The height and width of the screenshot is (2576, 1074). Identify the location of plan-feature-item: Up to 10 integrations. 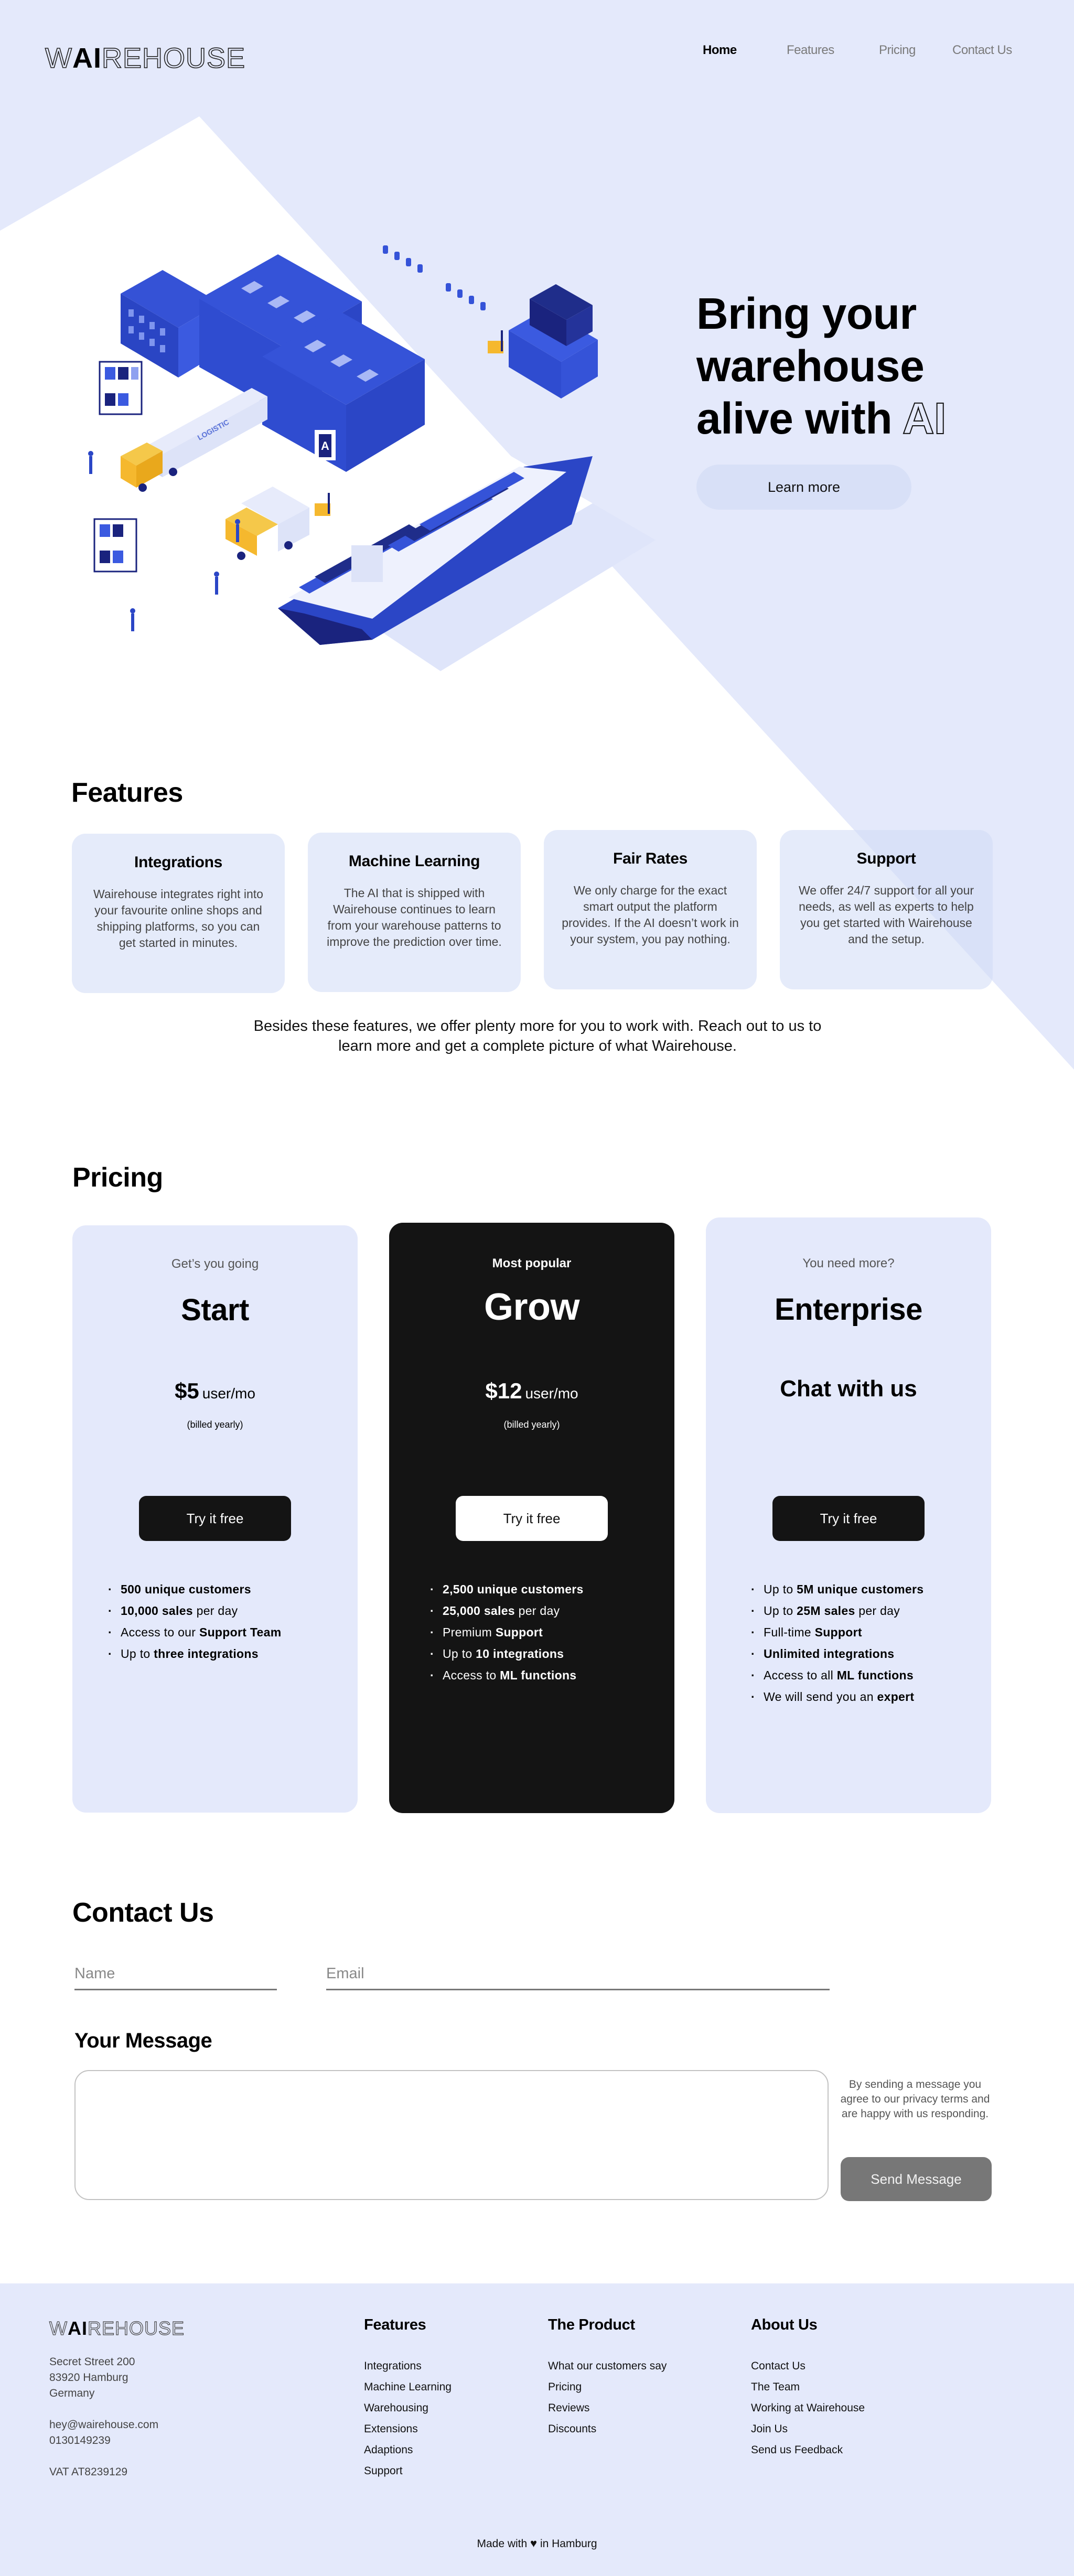
(507, 1654).